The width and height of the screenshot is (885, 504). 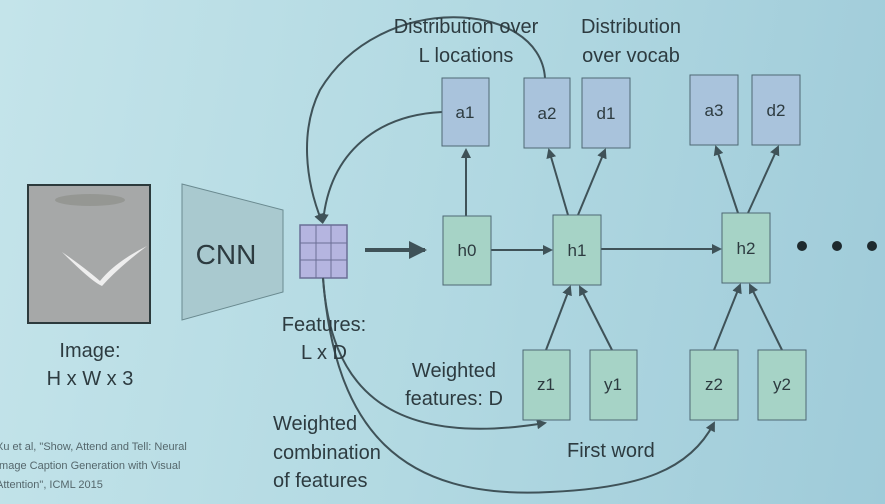 What do you see at coordinates (327, 453) in the screenshot?
I see `weighted-combination-line2: combination` at bounding box center [327, 453].